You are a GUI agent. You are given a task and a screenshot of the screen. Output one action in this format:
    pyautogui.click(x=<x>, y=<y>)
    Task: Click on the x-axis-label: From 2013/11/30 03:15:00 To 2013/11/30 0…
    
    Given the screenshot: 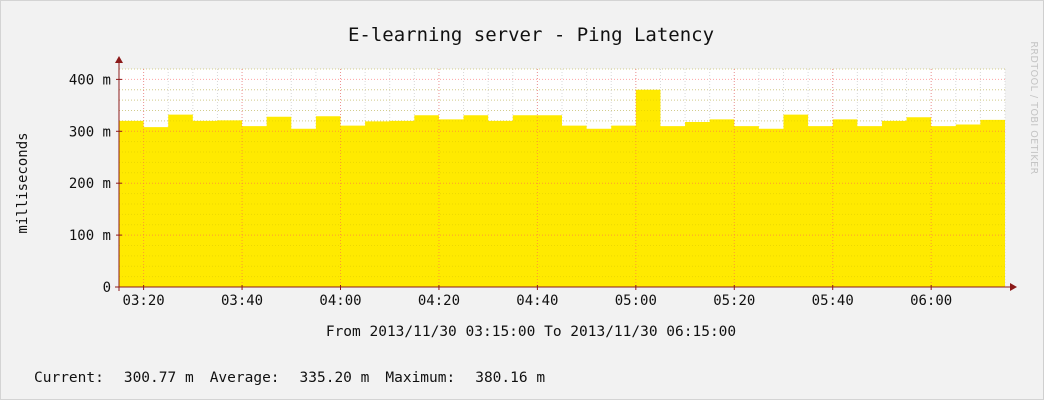 What is the action you would take?
    pyautogui.click(x=531, y=332)
    